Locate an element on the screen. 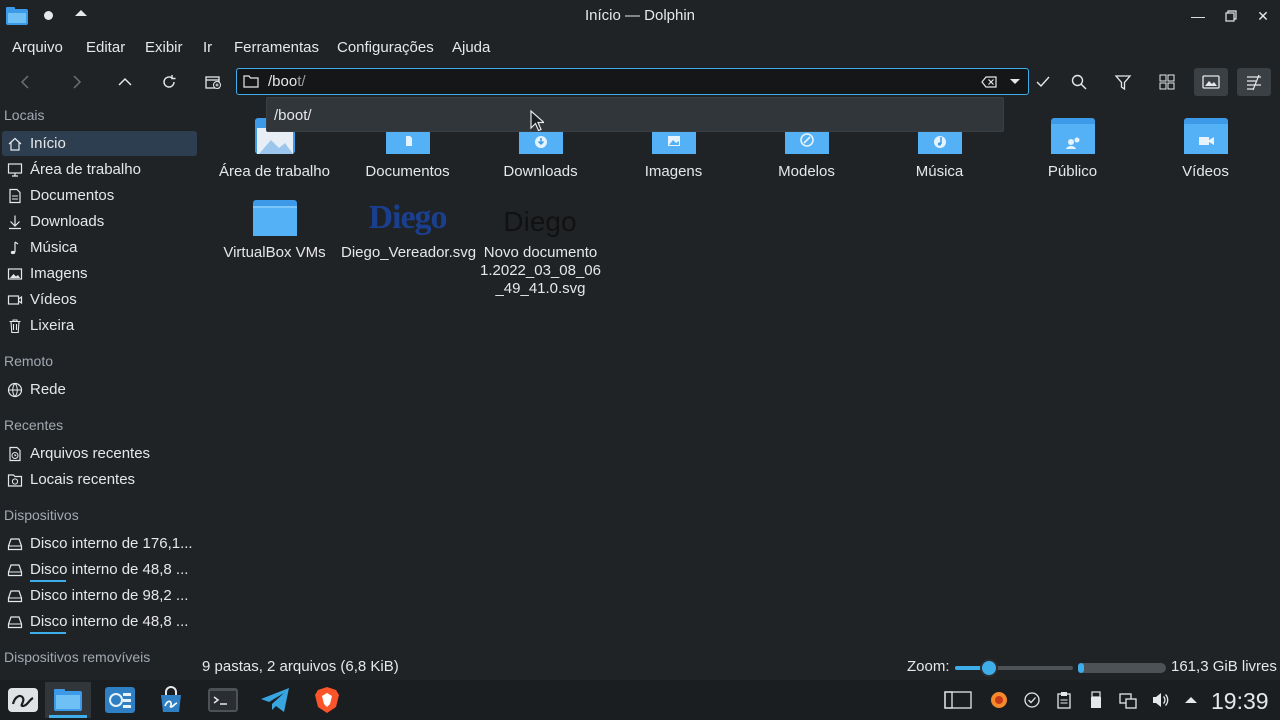  sidebar-item-area-de-trabalho: Área de trabalho is located at coordinates (99, 169).